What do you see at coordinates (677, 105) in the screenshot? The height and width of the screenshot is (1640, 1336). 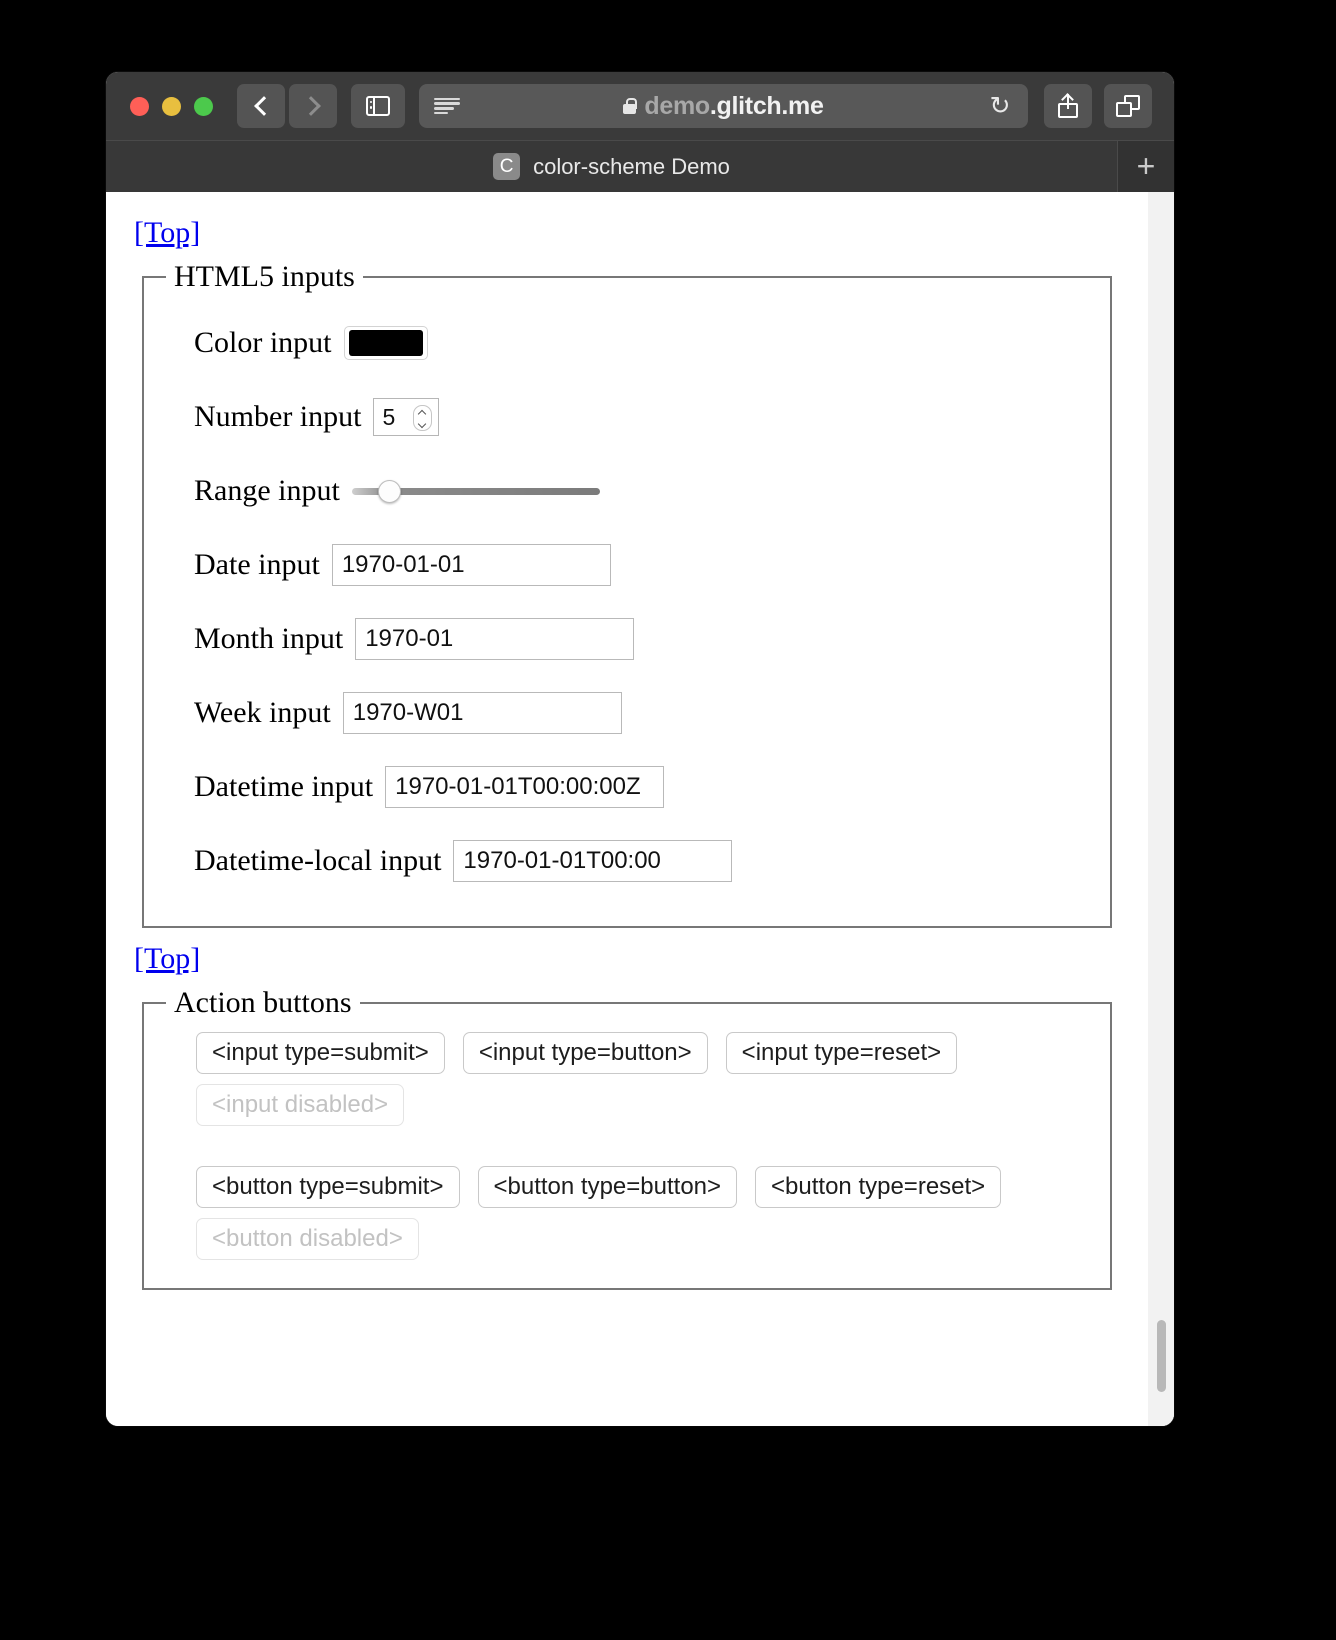 I see `url-prefix: demo` at bounding box center [677, 105].